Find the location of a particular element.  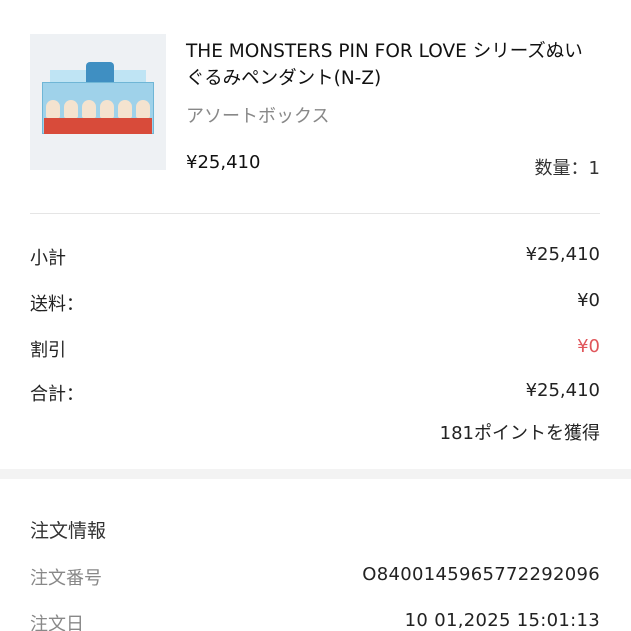

shipping-label: 送料： is located at coordinates (57, 304).